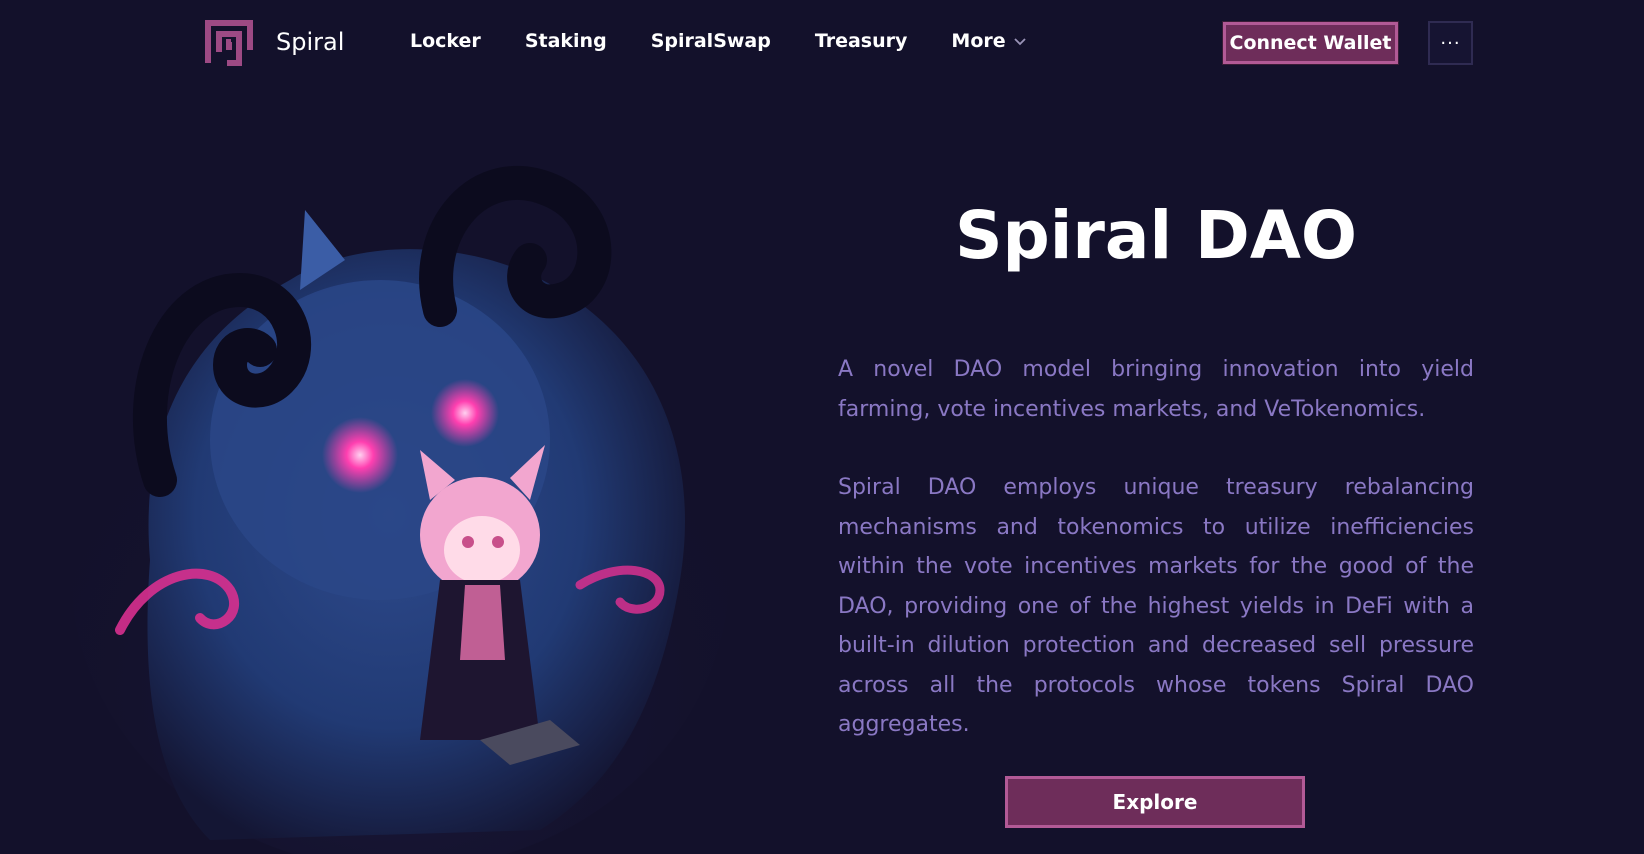 The width and height of the screenshot is (1644, 854). What do you see at coordinates (1019, 42) in the screenshot?
I see `chevron-down-icon` at bounding box center [1019, 42].